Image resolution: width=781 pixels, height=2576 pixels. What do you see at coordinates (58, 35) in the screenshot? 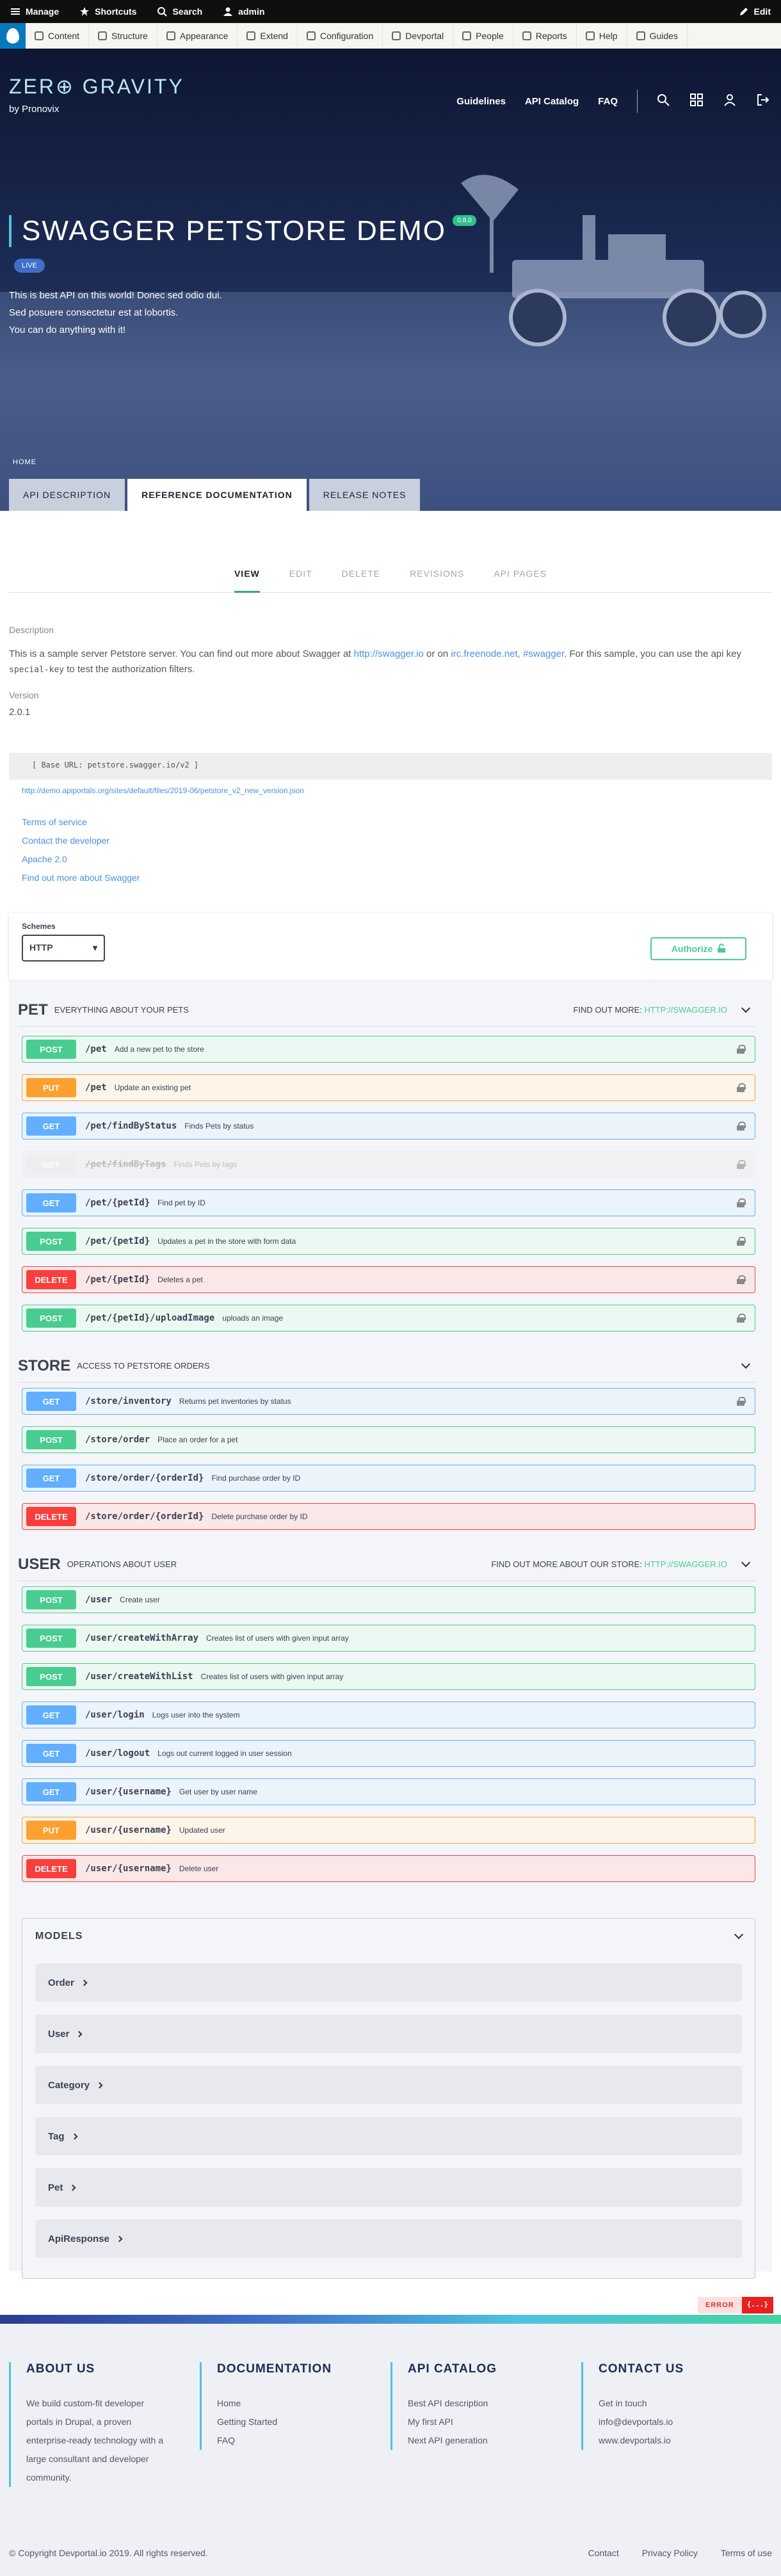
I see `menu-item-content: Content` at bounding box center [58, 35].